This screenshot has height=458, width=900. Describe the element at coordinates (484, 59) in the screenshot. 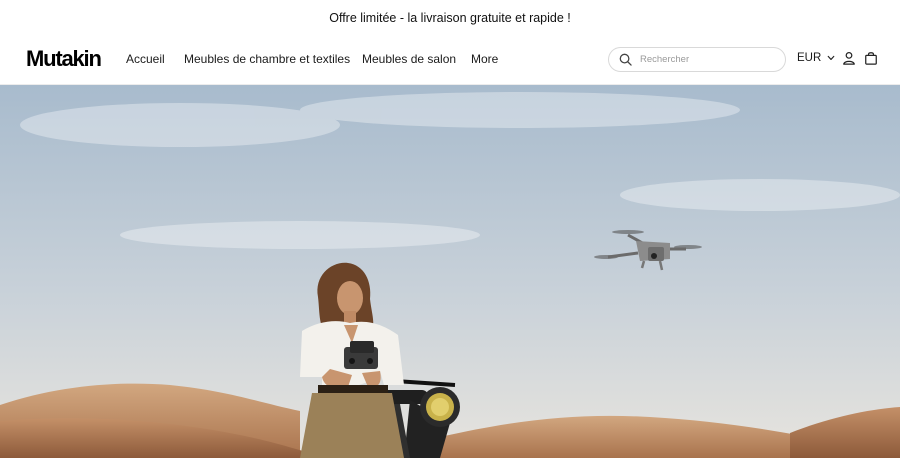

I see `nav-item-more: More` at that location.